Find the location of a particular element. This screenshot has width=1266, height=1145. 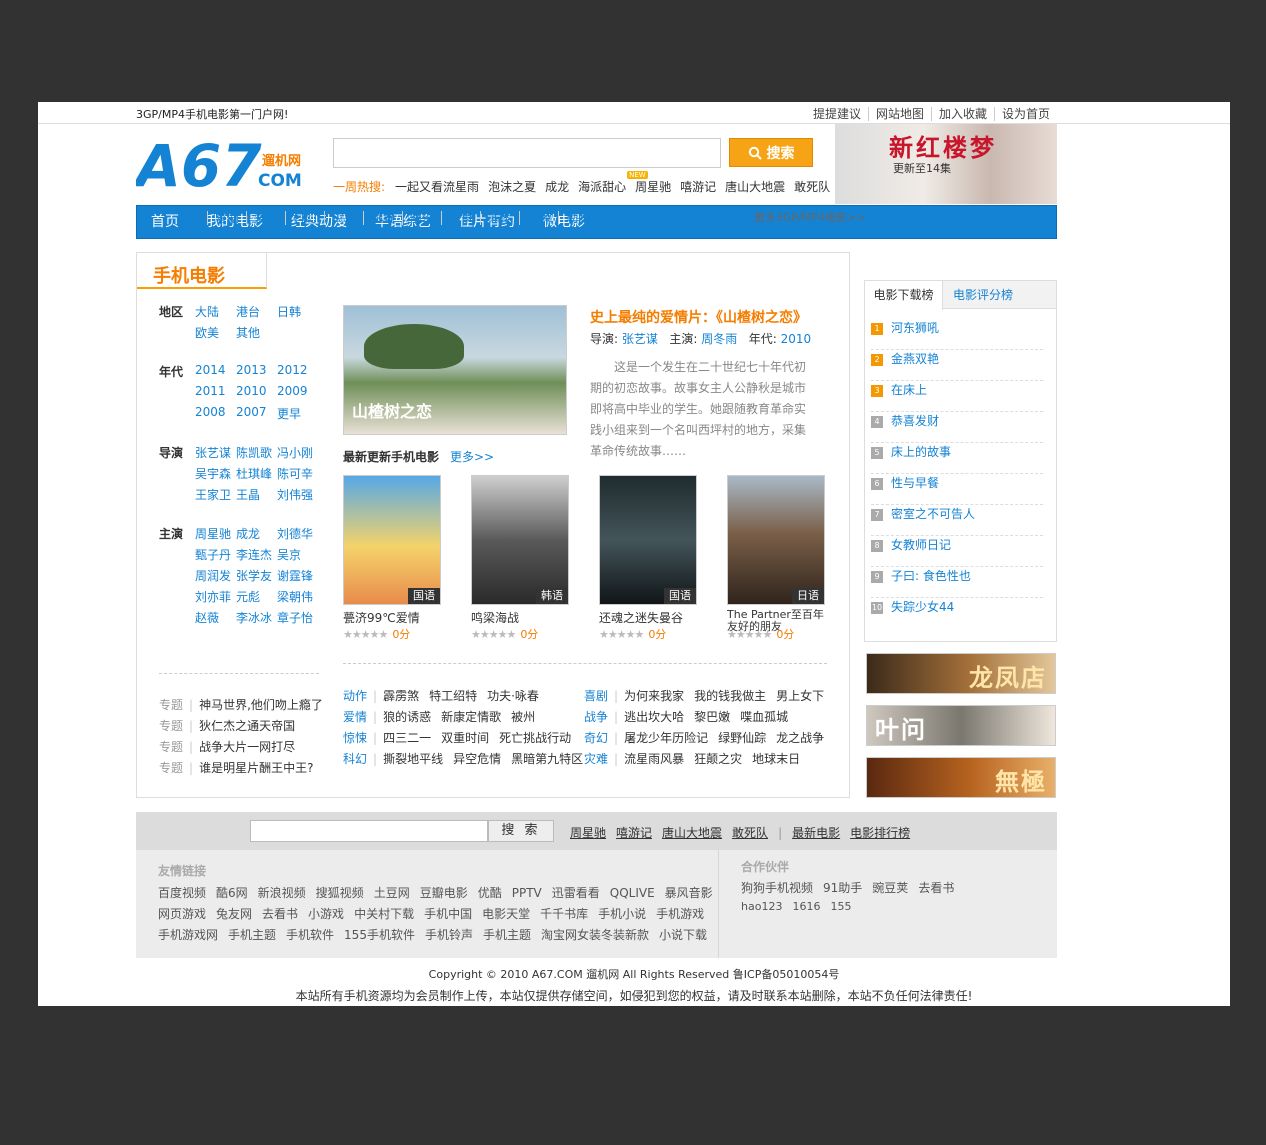

filter-item: 刘亦菲 is located at coordinates (213, 596).